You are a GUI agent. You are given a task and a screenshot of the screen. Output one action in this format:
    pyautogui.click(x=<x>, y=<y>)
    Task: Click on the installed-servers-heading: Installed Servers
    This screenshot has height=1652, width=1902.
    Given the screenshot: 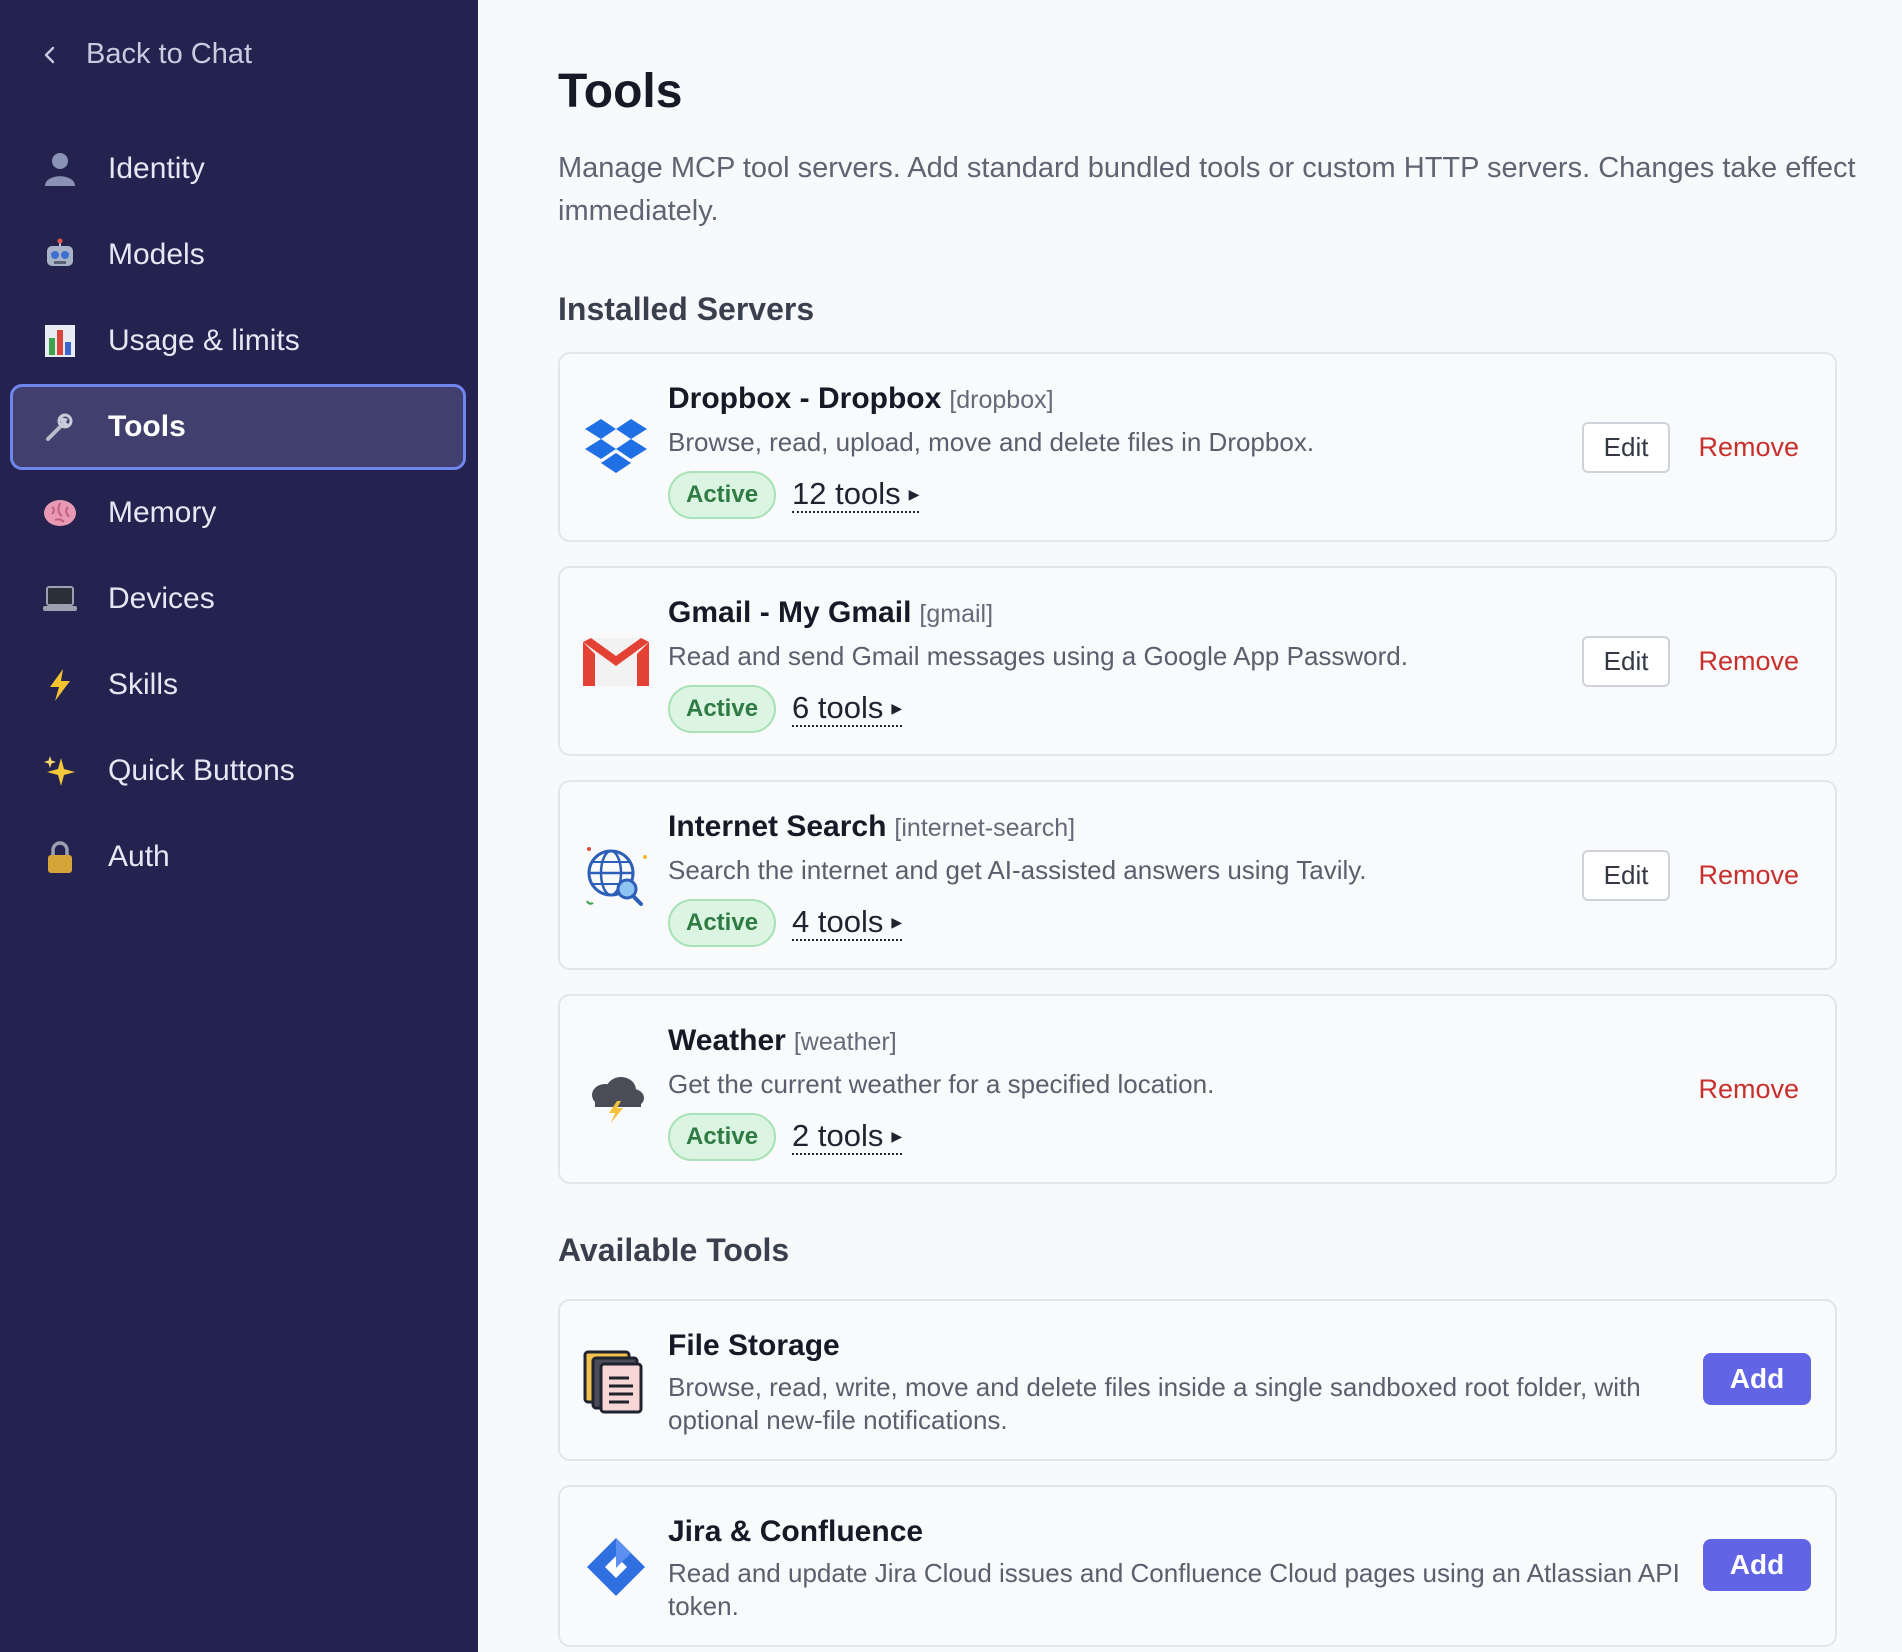 What is the action you would take?
    pyautogui.click(x=686, y=309)
    